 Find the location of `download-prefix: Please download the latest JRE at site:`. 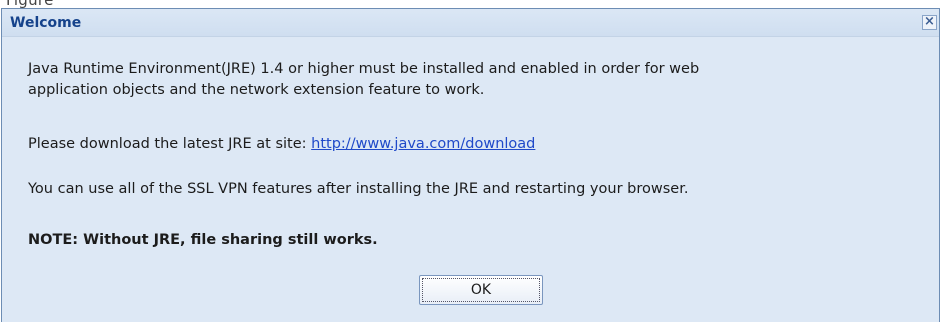

download-prefix: Please download the latest JRE at site: is located at coordinates (170, 144).